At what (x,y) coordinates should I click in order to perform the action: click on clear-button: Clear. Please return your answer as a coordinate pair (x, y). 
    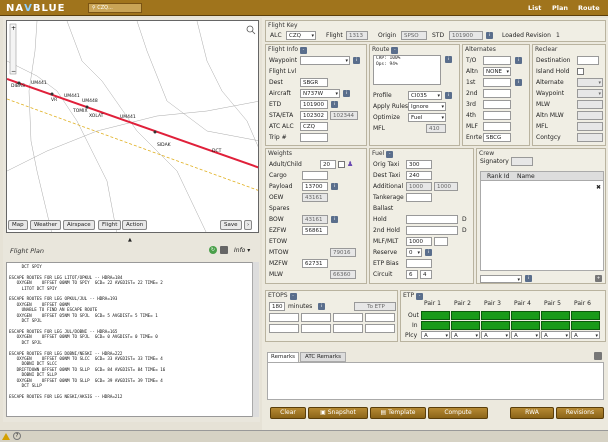
    Looking at the image, I should click on (288, 413).